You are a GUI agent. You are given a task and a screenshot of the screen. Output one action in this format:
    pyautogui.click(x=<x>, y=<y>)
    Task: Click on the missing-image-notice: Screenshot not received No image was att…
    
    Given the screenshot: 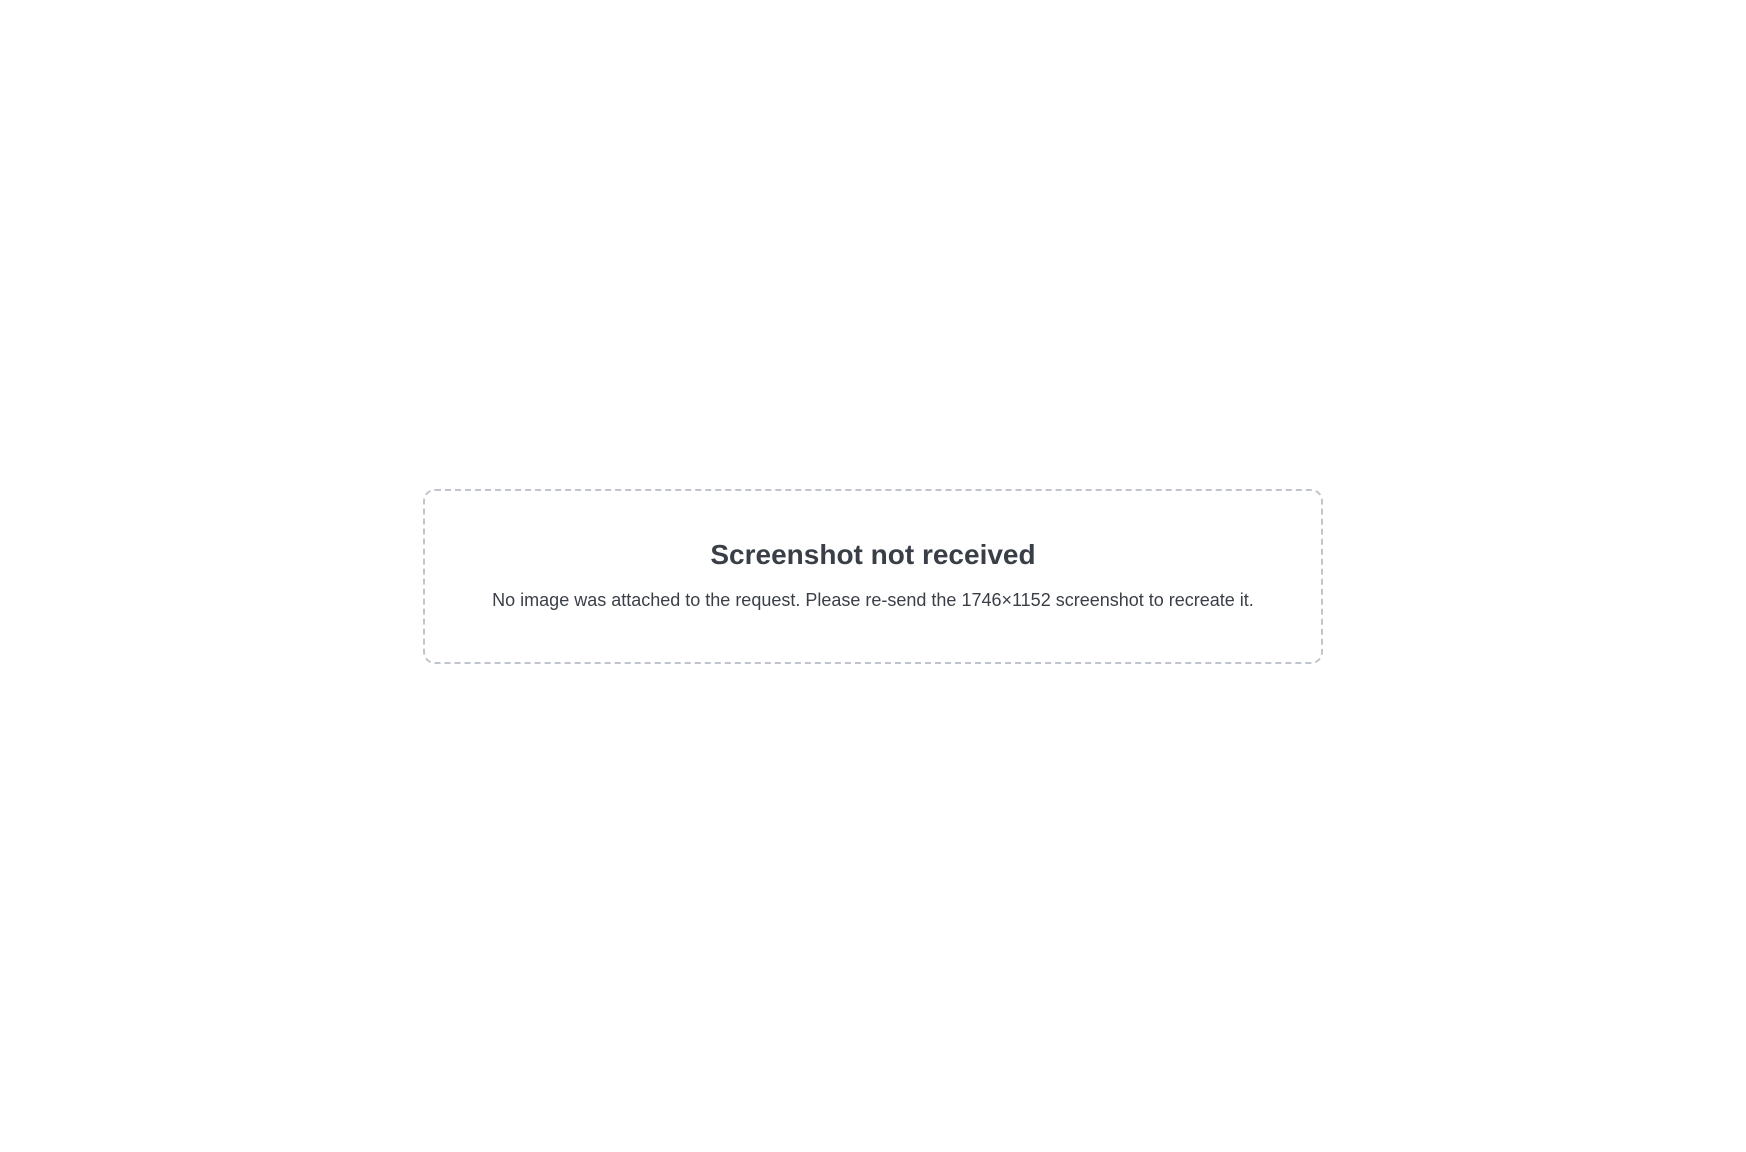 What is the action you would take?
    pyautogui.click(x=873, y=576)
    